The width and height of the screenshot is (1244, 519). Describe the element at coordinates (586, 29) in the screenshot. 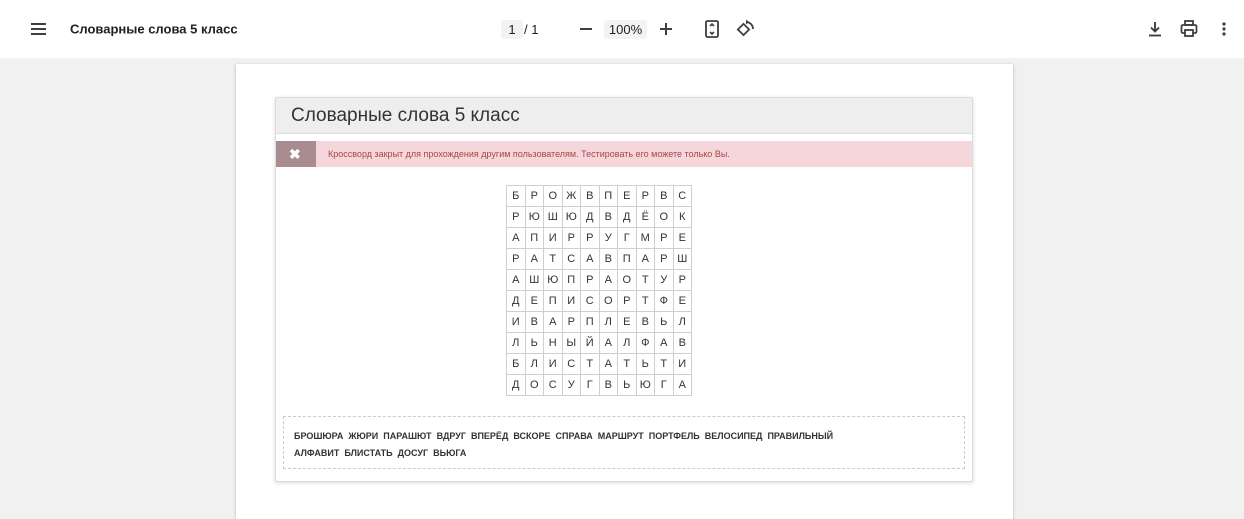

I see `zoom-out-icon` at that location.